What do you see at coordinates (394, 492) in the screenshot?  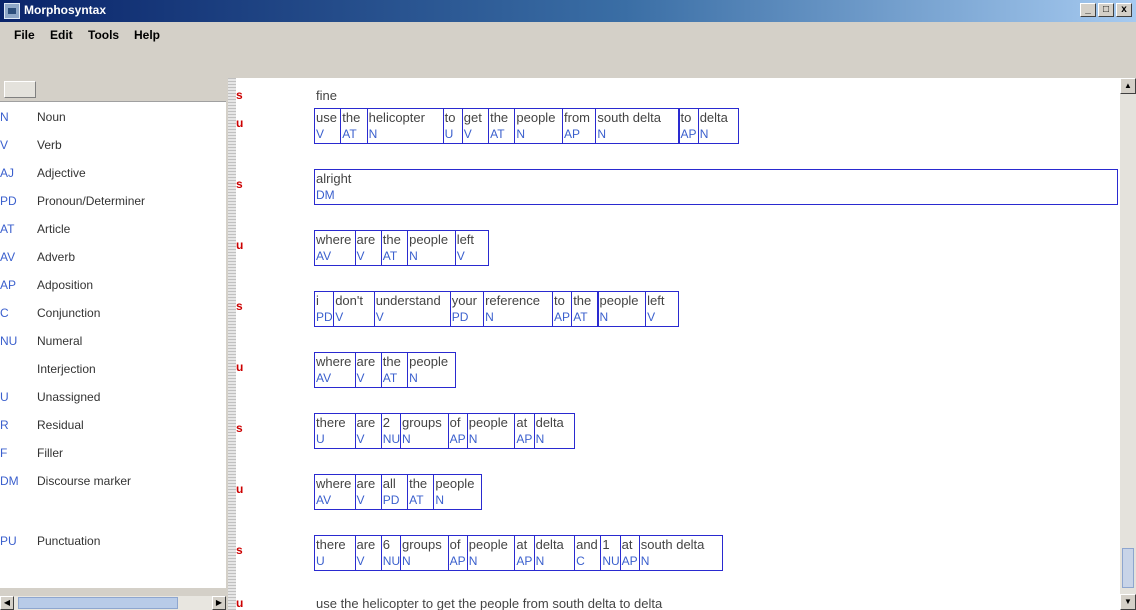 I see `token-box: all PD` at bounding box center [394, 492].